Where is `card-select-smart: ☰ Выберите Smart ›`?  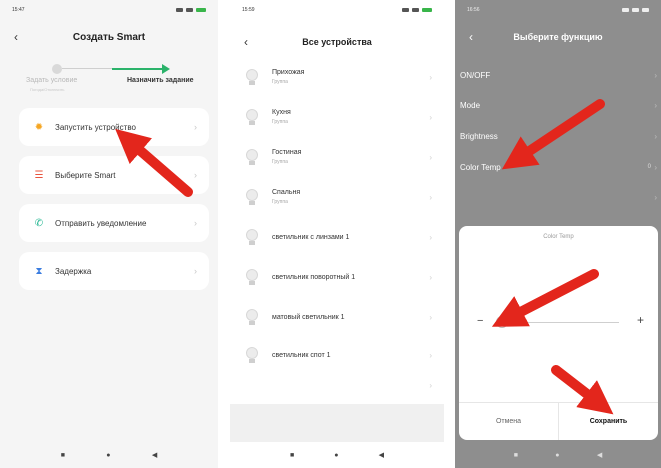 card-select-smart: ☰ Выберите Smart › is located at coordinates (114, 175).